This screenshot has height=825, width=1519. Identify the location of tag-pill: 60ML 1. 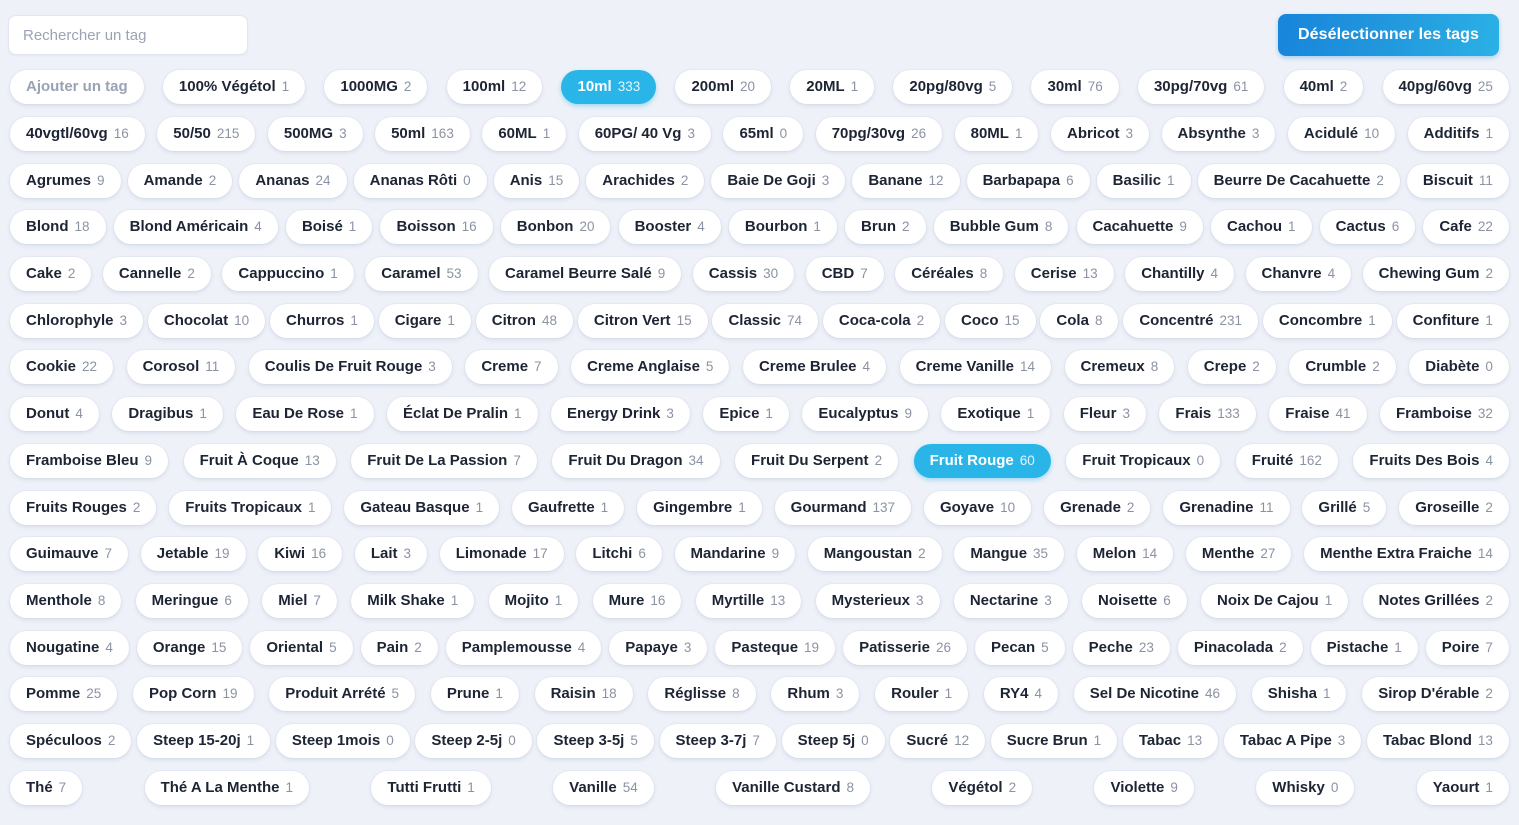
(524, 134).